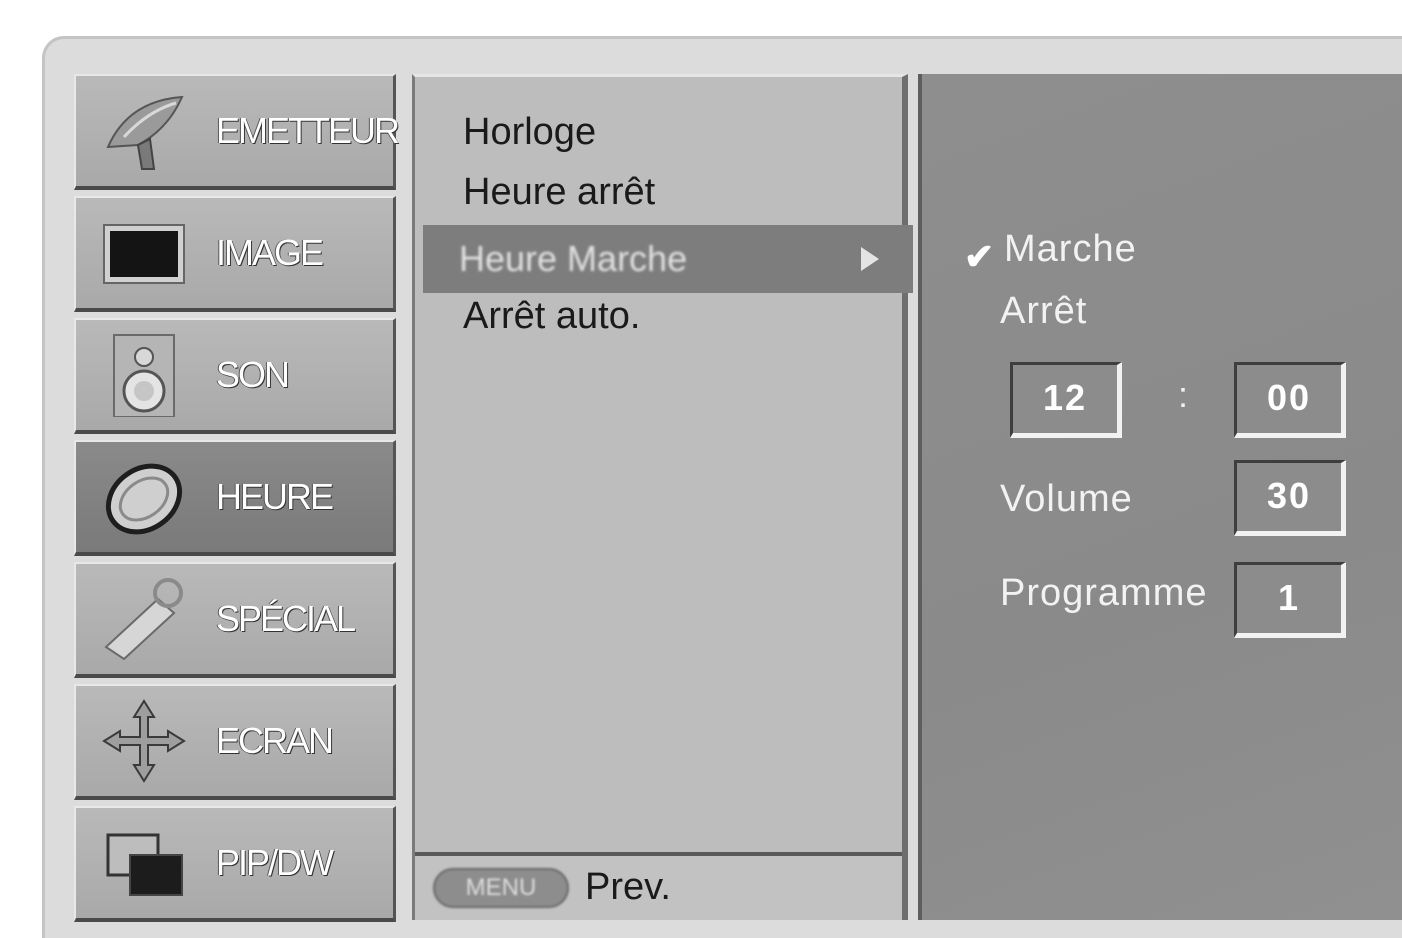 The image size is (1402, 938). Describe the element at coordinates (979, 256) in the screenshot. I see `checkmark-icon: ✔` at that location.